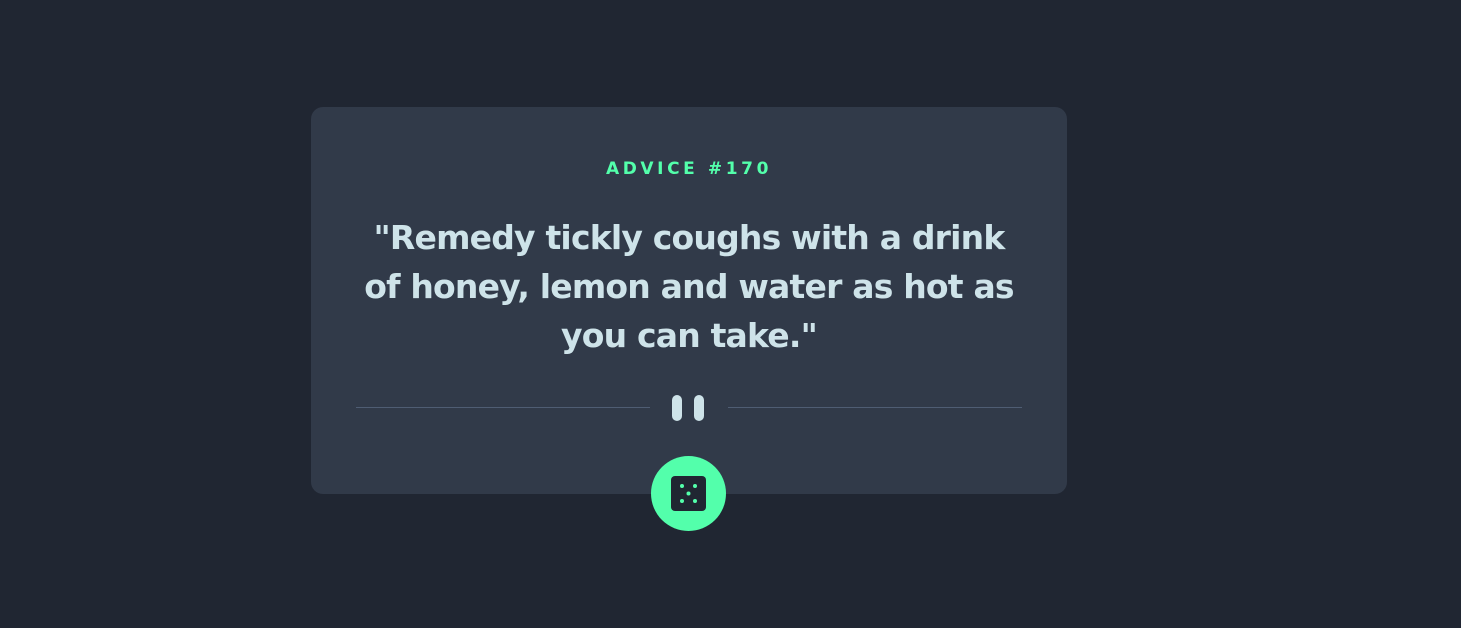  I want to click on divider-line-left, so click(503, 407).